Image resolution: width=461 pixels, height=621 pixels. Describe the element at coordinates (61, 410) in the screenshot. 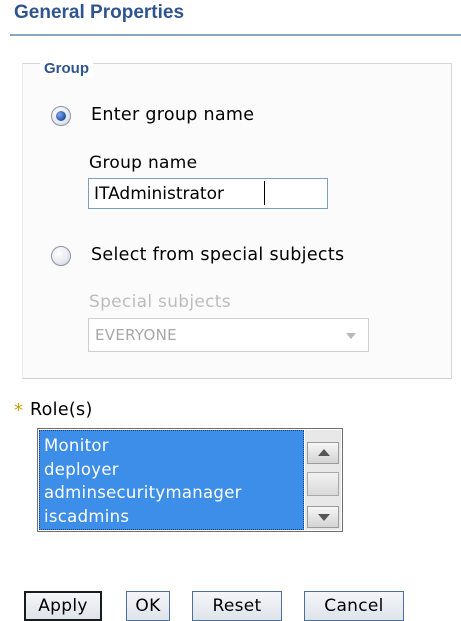

I see `roles-label: Role(s)` at that location.